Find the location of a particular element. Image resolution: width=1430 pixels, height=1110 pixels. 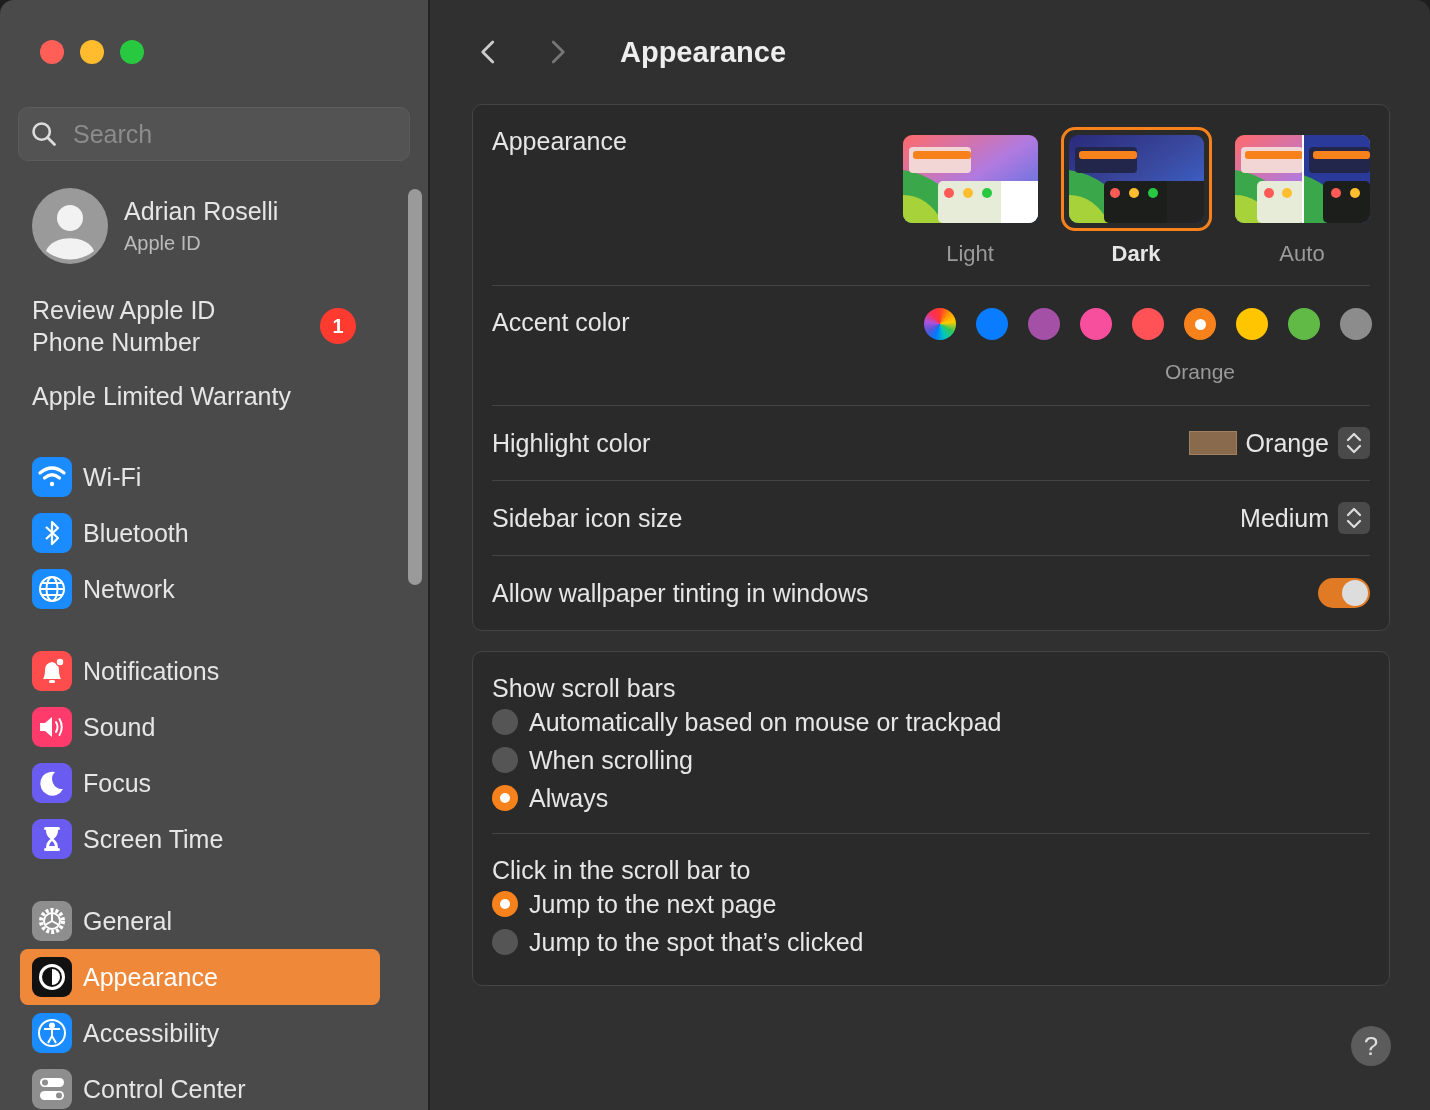

notification-badge: 1 is located at coordinates (338, 326).